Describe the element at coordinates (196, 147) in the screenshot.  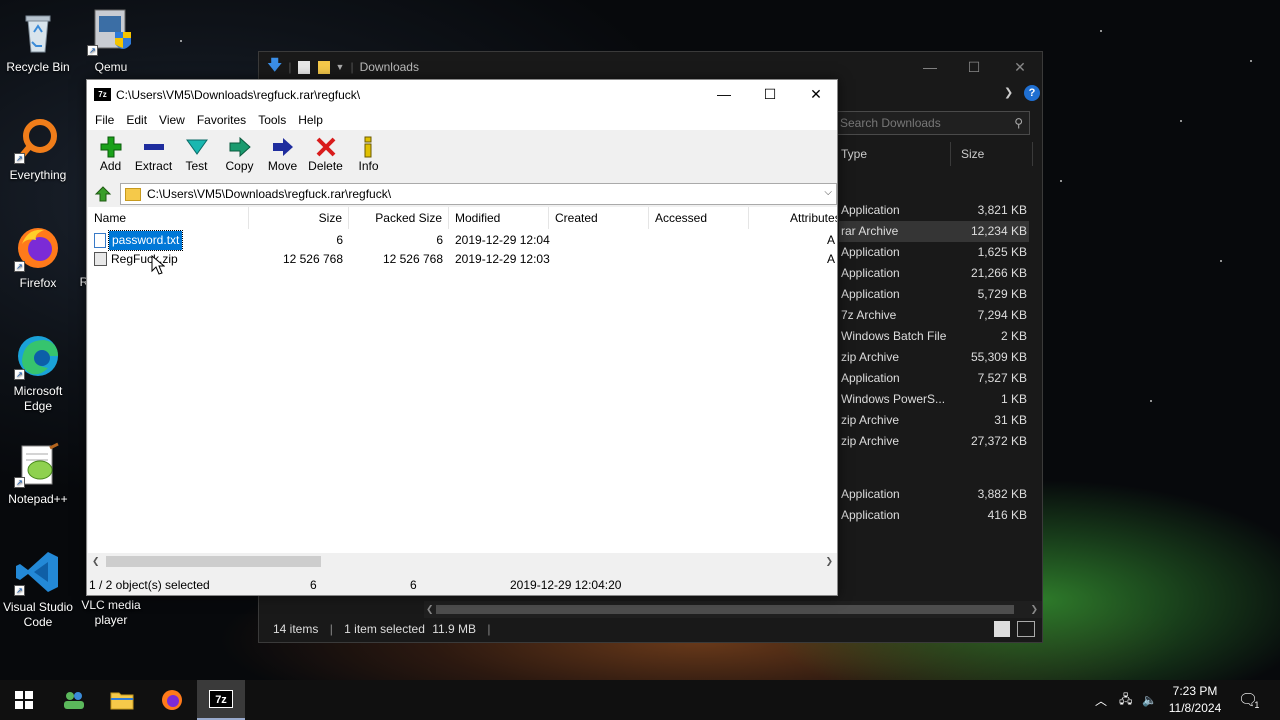
I see `test-check-icon` at that location.